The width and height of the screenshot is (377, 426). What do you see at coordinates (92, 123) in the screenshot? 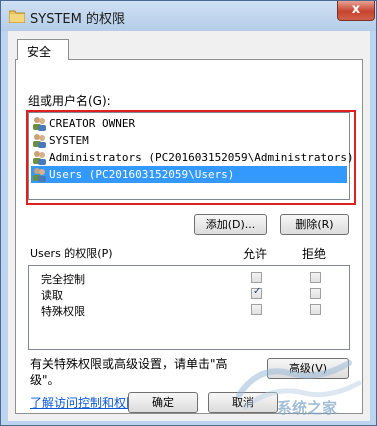
I see `list-item-label: CREATOR OWNER` at bounding box center [92, 123].